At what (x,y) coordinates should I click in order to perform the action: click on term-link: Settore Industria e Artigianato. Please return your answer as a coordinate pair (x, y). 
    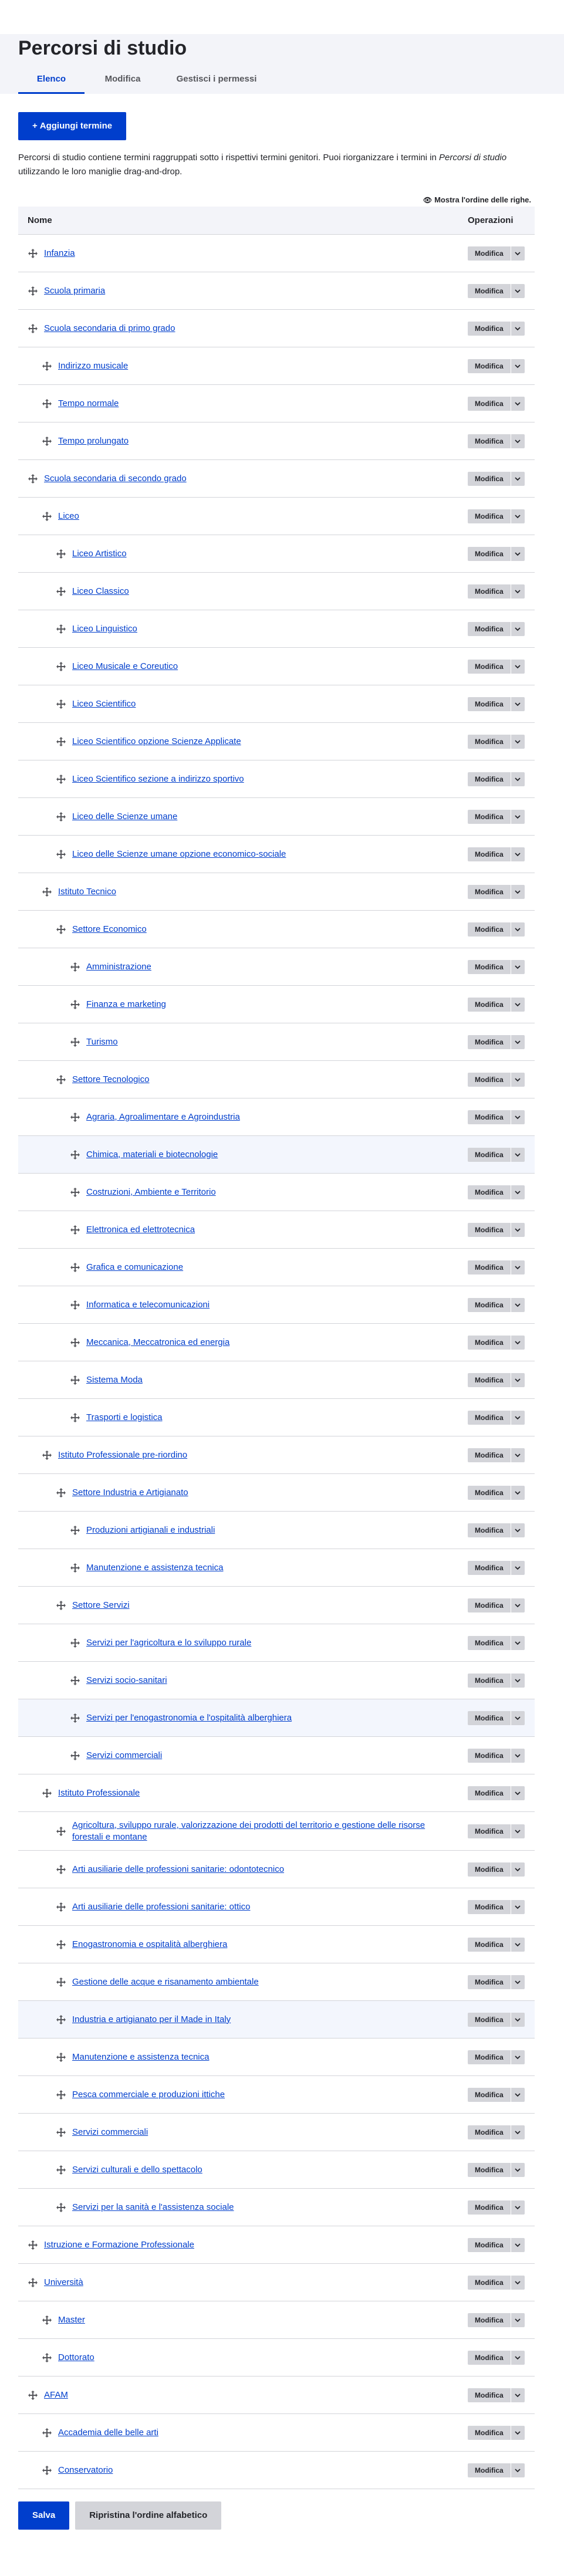
    Looking at the image, I should click on (130, 1493).